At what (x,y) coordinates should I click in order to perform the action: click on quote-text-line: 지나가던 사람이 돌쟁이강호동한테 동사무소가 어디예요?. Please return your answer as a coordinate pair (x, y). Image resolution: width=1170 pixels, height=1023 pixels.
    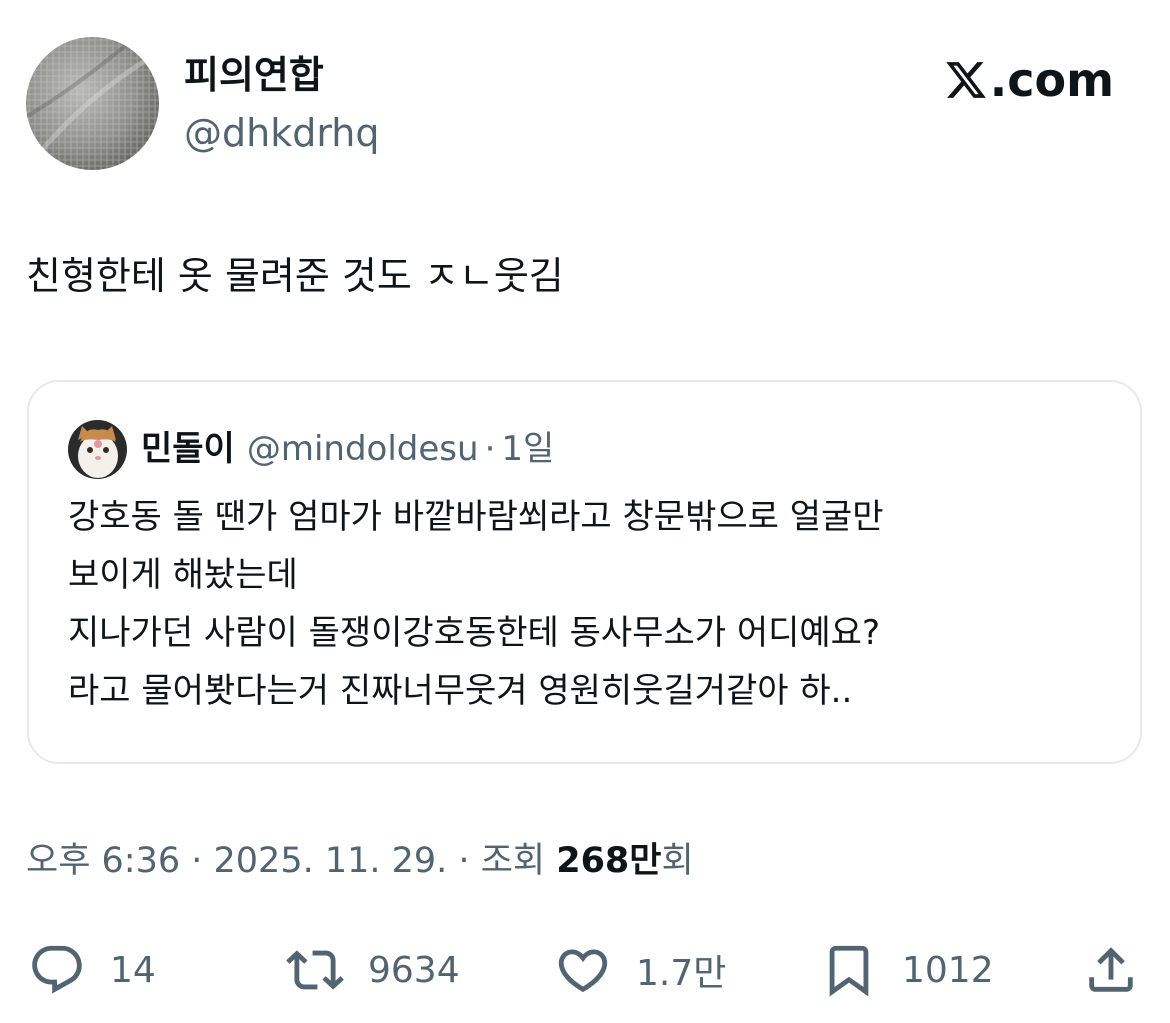
    Looking at the image, I should click on (474, 633).